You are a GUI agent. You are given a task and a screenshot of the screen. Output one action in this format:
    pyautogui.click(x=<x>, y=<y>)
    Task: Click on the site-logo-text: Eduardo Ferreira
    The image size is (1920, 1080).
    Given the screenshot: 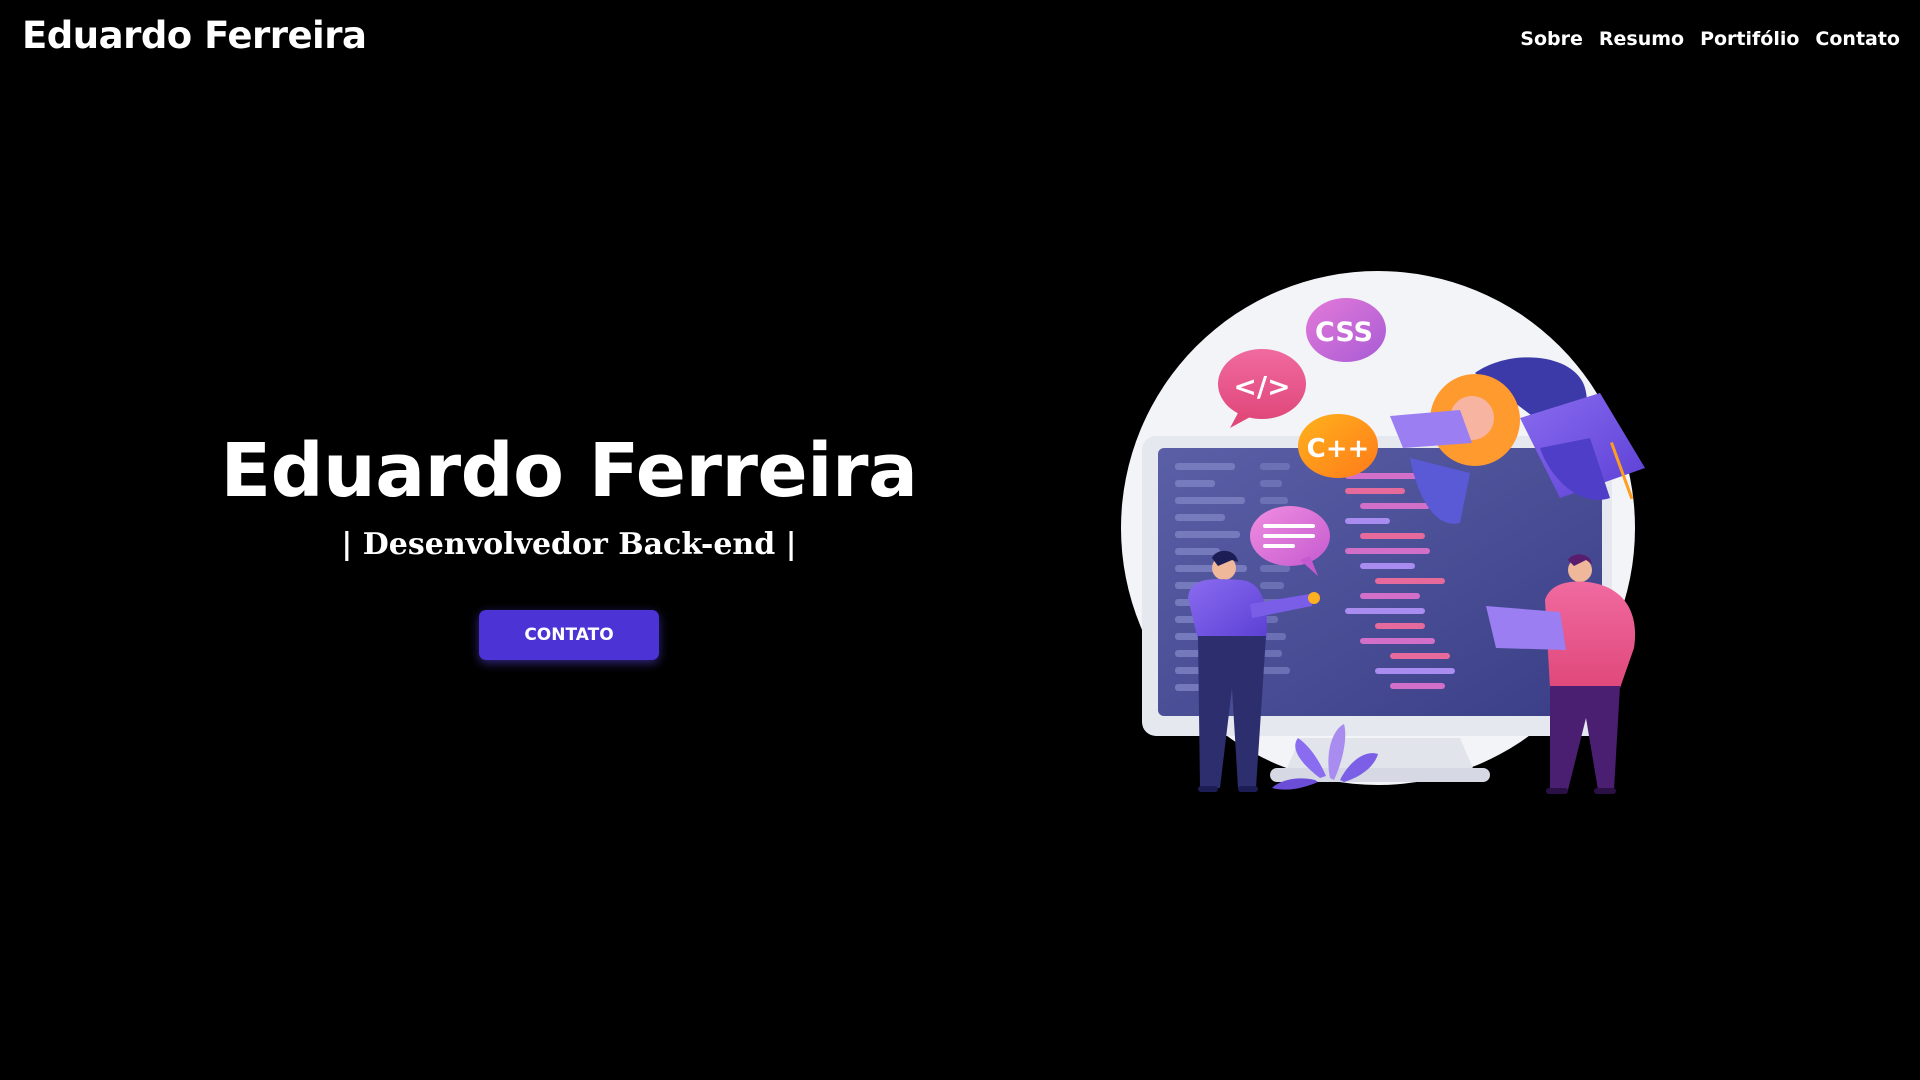 What is the action you would take?
    pyautogui.click(x=194, y=35)
    